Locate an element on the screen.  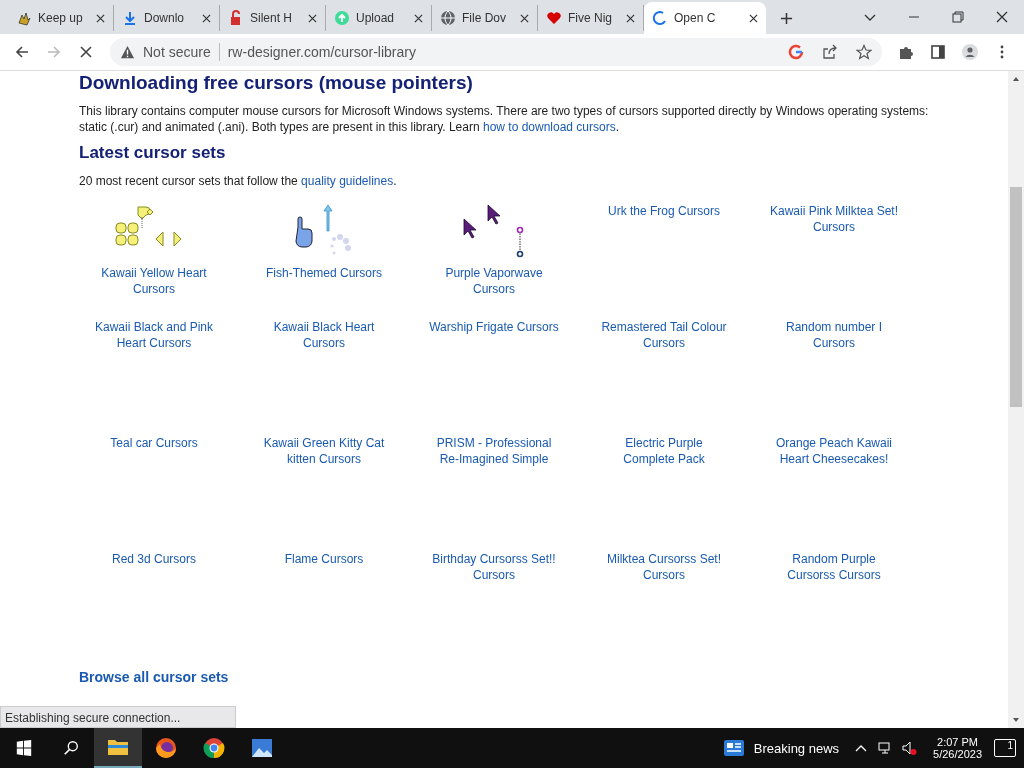
warning-icon is located at coordinates (127, 52).